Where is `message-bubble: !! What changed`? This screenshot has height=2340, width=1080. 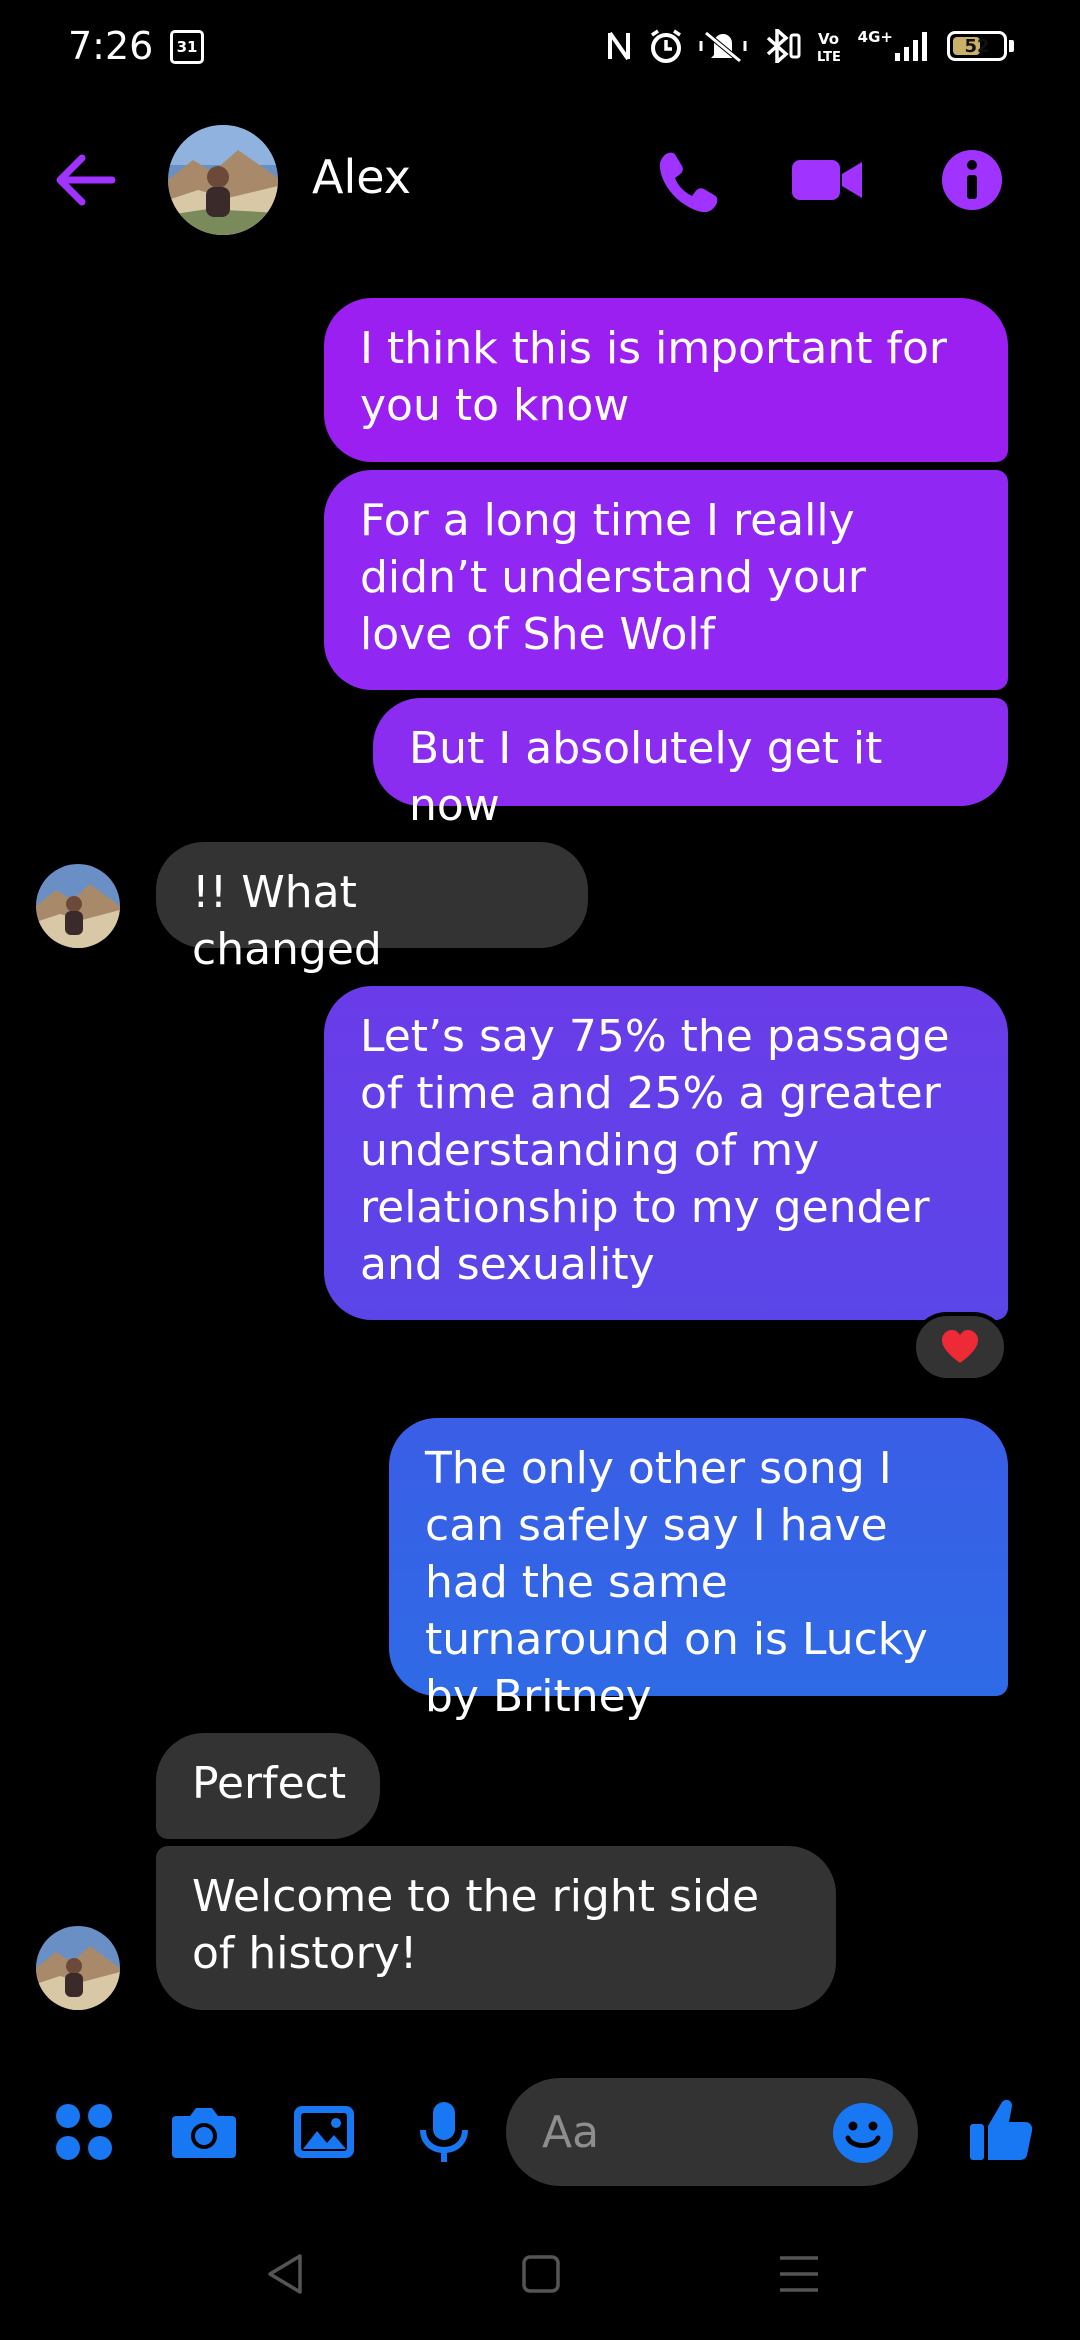 message-bubble: !! What changed is located at coordinates (372, 908).